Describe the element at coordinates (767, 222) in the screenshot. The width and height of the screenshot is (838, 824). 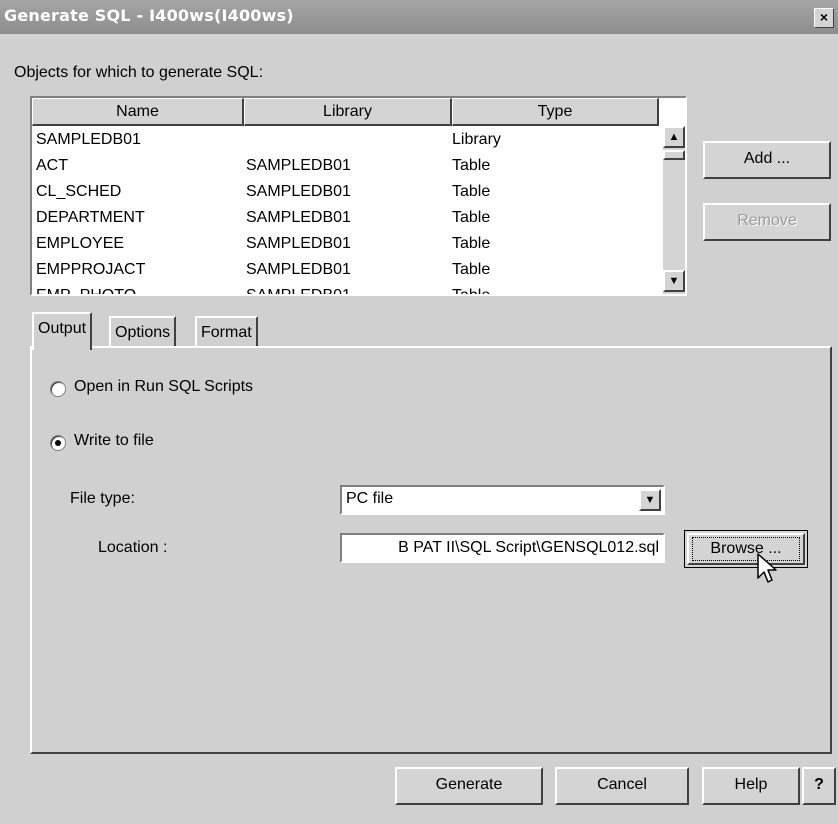
I see `remove-button: Remove` at that location.